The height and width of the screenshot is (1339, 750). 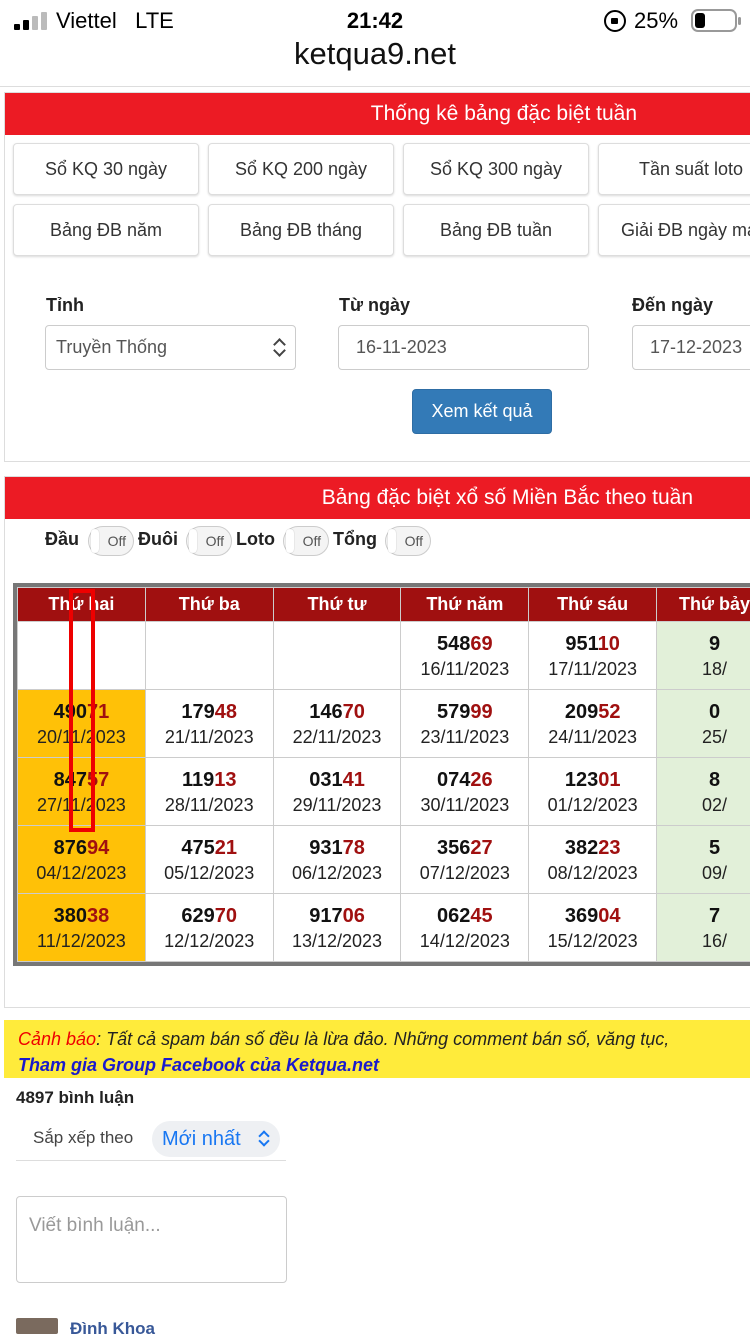 What do you see at coordinates (674, 169) in the screenshot?
I see `tan-suat-loto-button: Tần suất loto` at bounding box center [674, 169].